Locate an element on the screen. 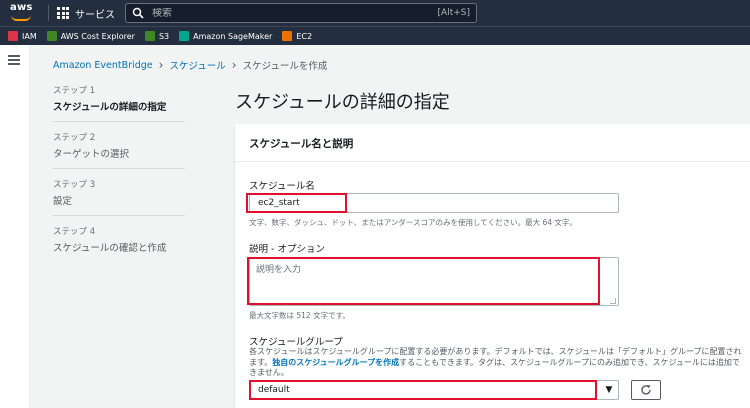 This screenshot has width=750, height=408. step-number: ステップ 1 is located at coordinates (74, 91).